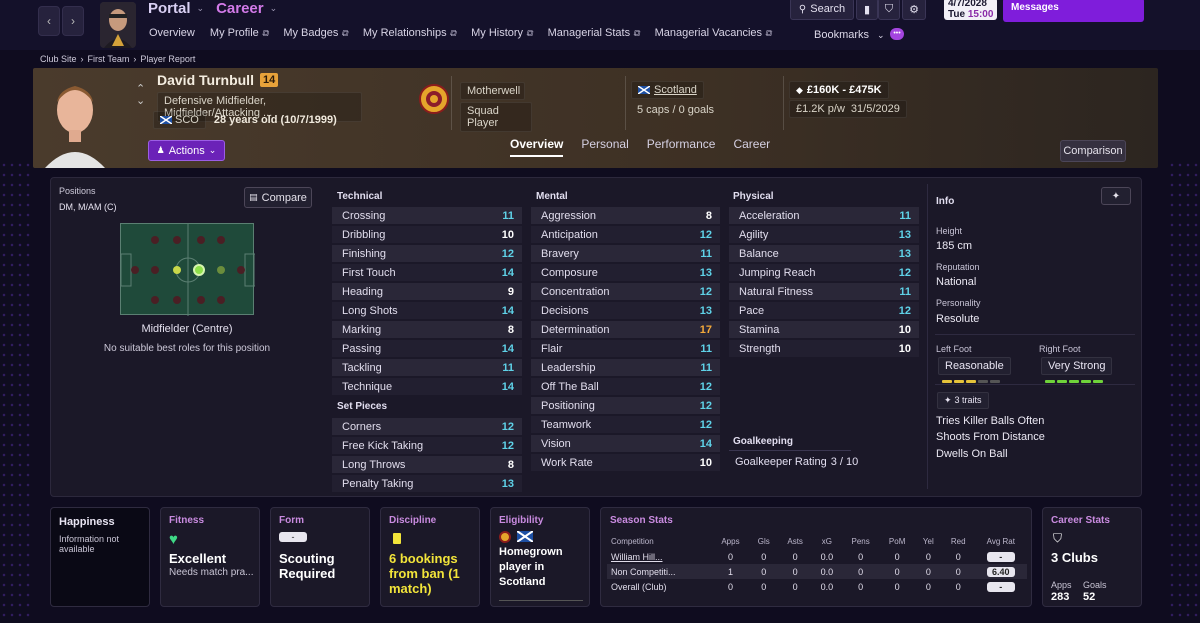  What do you see at coordinates (822, 10) in the screenshot?
I see `search-button: ⚲ Search` at bounding box center [822, 10].